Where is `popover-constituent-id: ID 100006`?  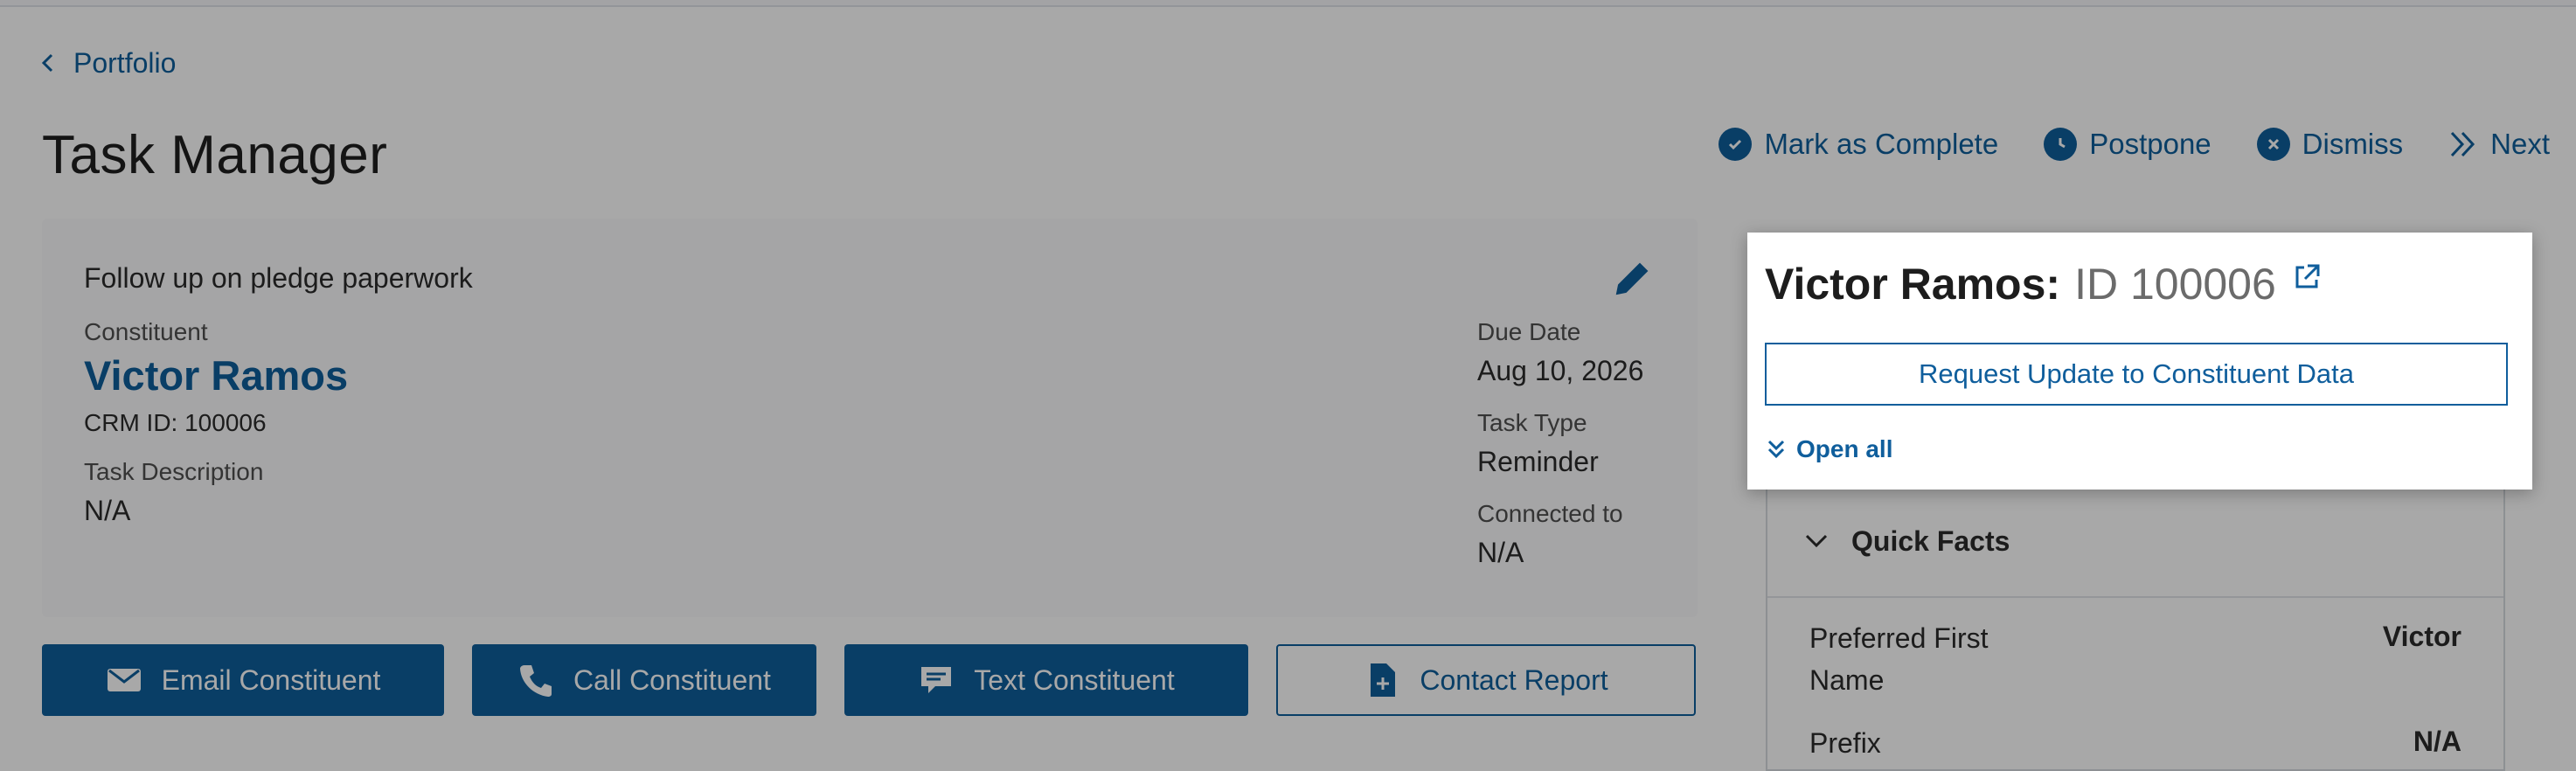 popover-constituent-id: ID 100006 is located at coordinates (2175, 284).